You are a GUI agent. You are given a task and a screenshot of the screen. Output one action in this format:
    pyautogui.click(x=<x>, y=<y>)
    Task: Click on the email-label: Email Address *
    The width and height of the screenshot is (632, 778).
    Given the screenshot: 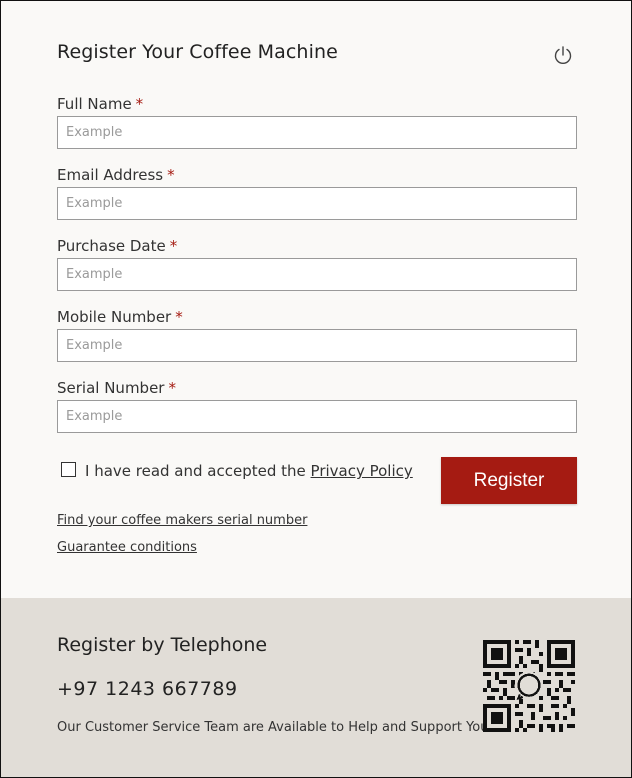 What is the action you would take?
    pyautogui.click(x=116, y=175)
    